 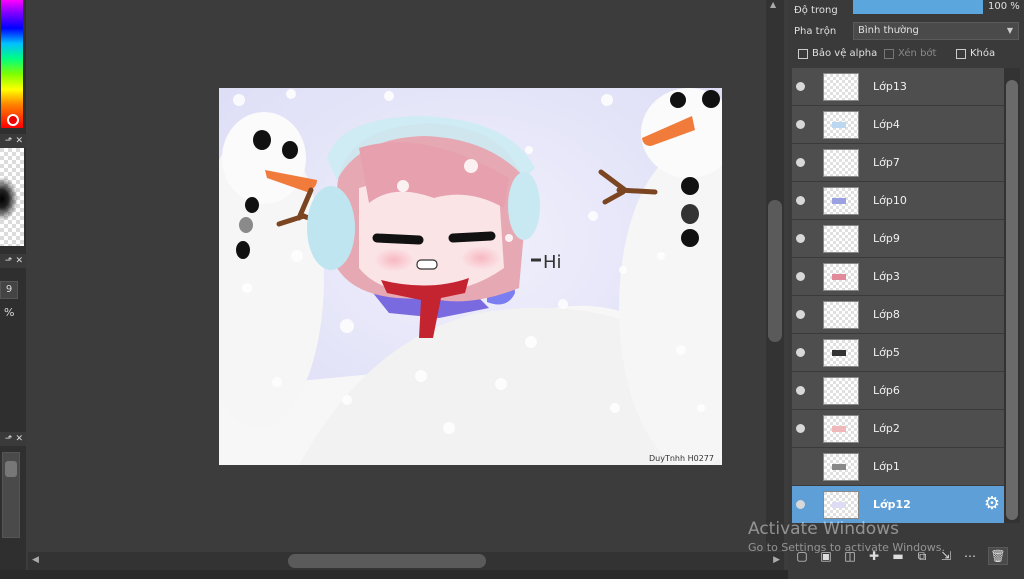 I want to click on add-layer-menu-icon: ✚, so click(x=874, y=556).